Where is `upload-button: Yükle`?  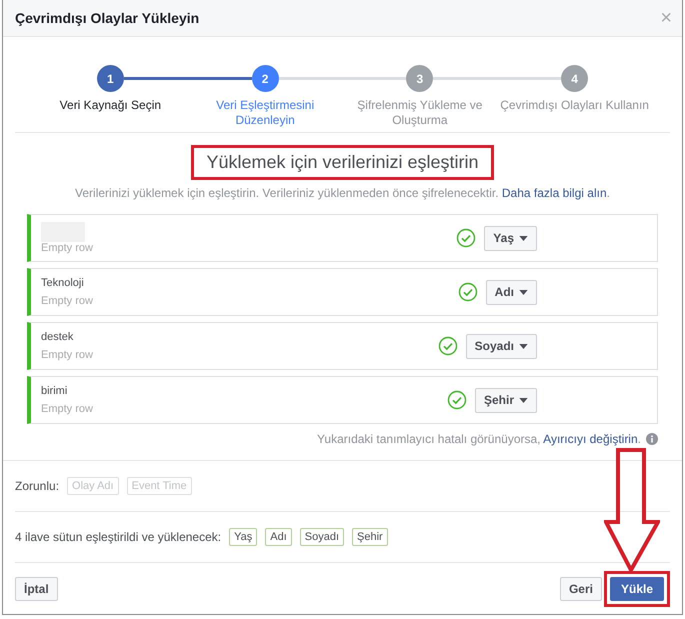 upload-button: Yükle is located at coordinates (637, 588).